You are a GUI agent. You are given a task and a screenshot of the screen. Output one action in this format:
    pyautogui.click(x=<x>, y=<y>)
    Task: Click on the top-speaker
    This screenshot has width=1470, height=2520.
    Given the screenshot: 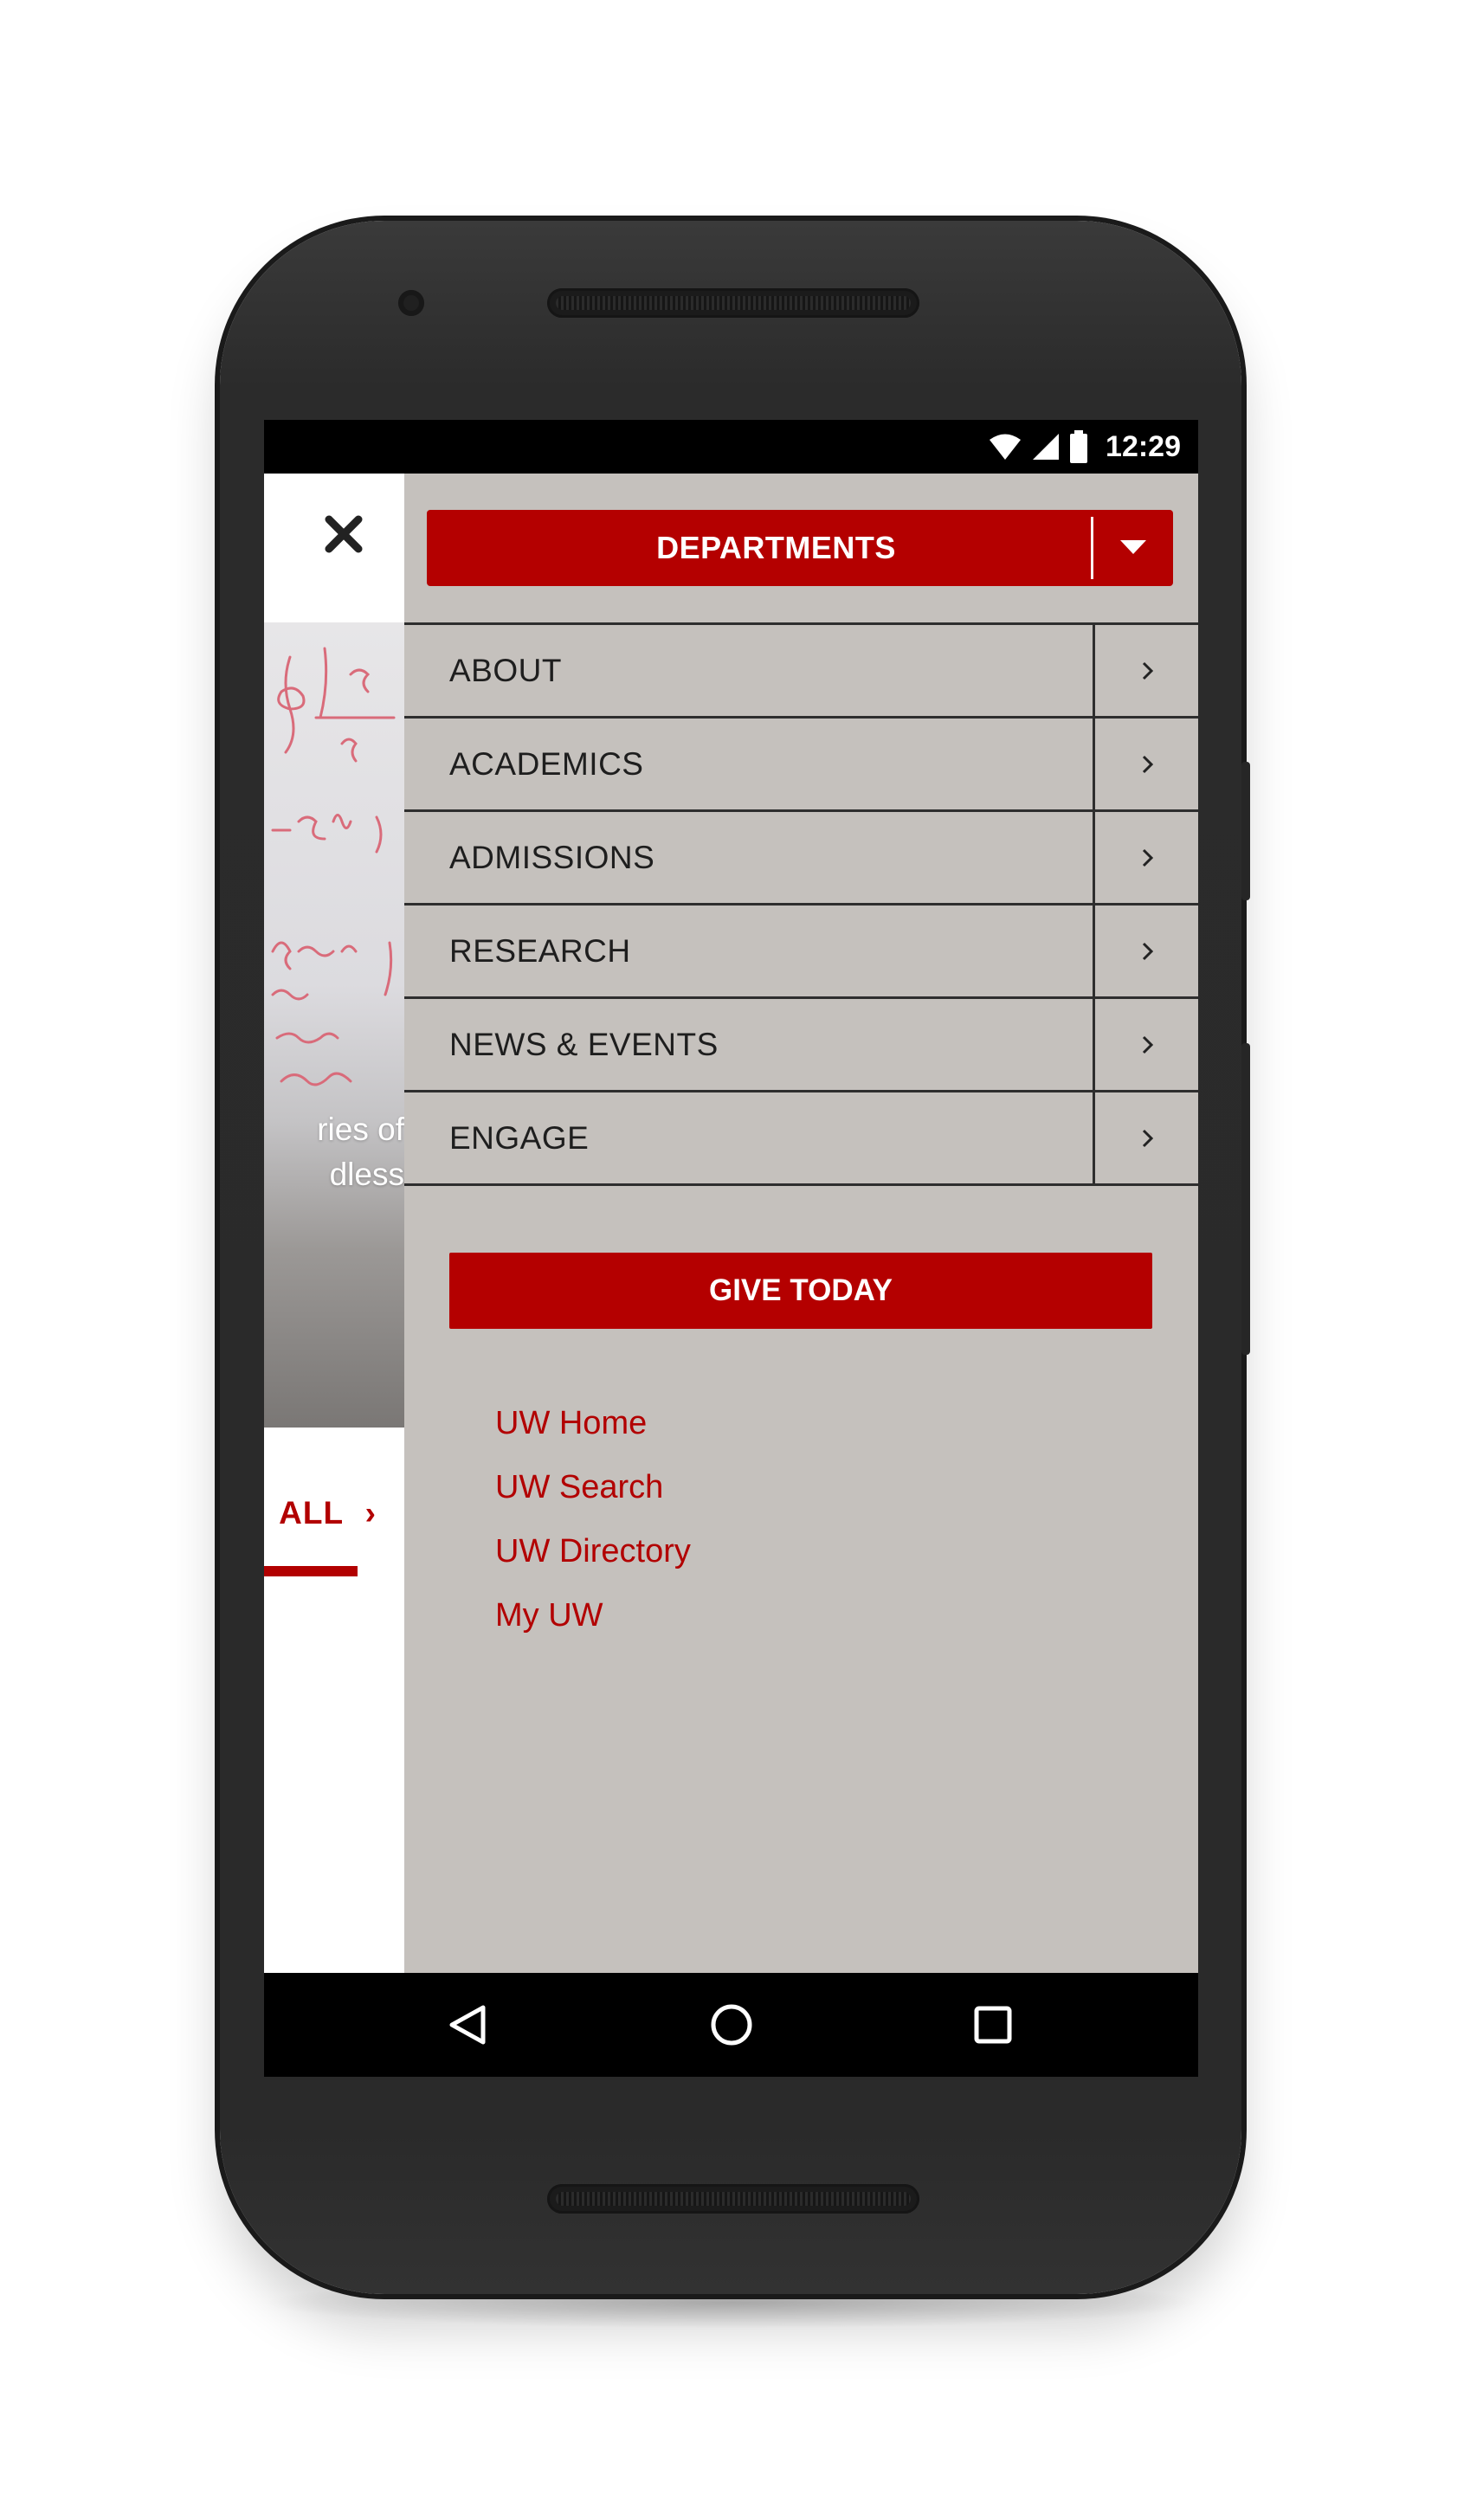 What is the action you would take?
    pyautogui.click(x=733, y=303)
    